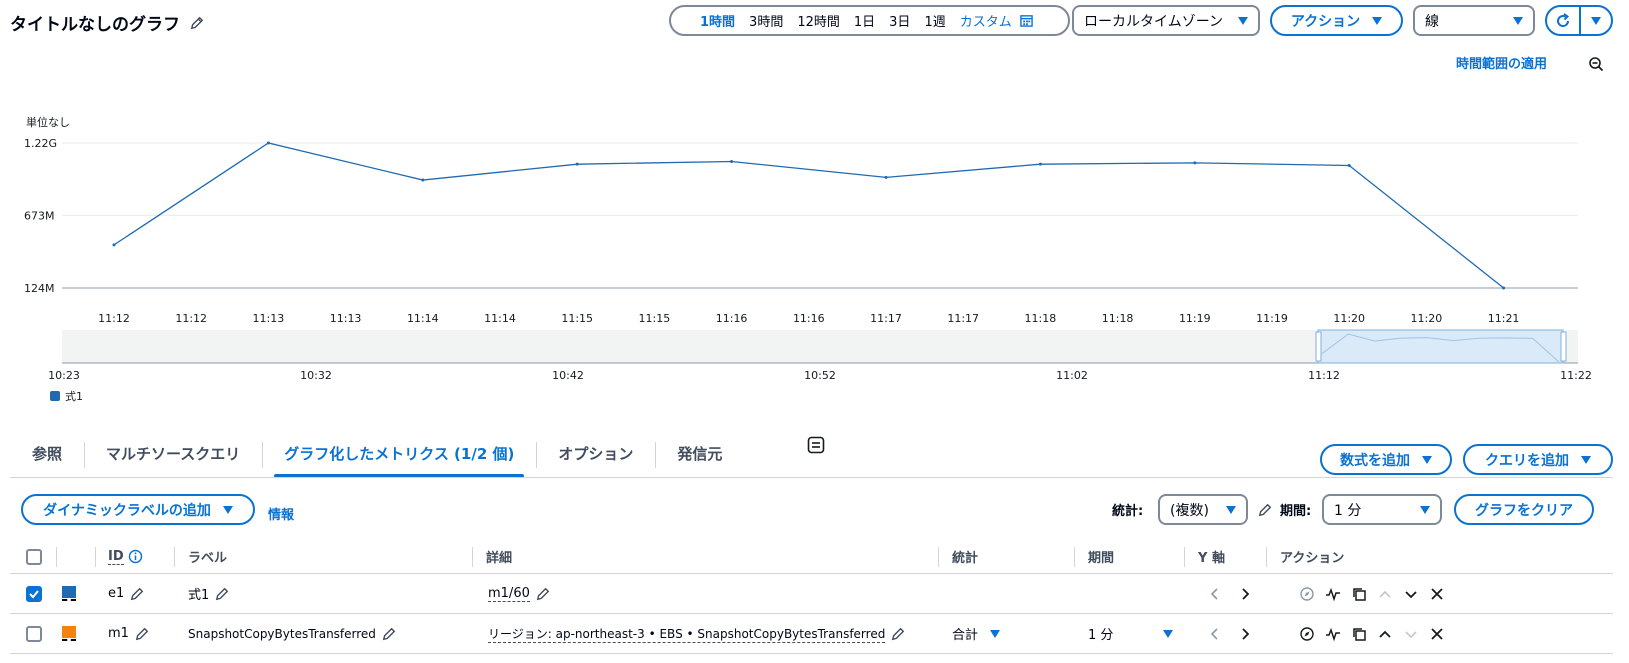  Describe the element at coordinates (976, 633) in the screenshot. I see `row-stat-select: 合計` at that location.